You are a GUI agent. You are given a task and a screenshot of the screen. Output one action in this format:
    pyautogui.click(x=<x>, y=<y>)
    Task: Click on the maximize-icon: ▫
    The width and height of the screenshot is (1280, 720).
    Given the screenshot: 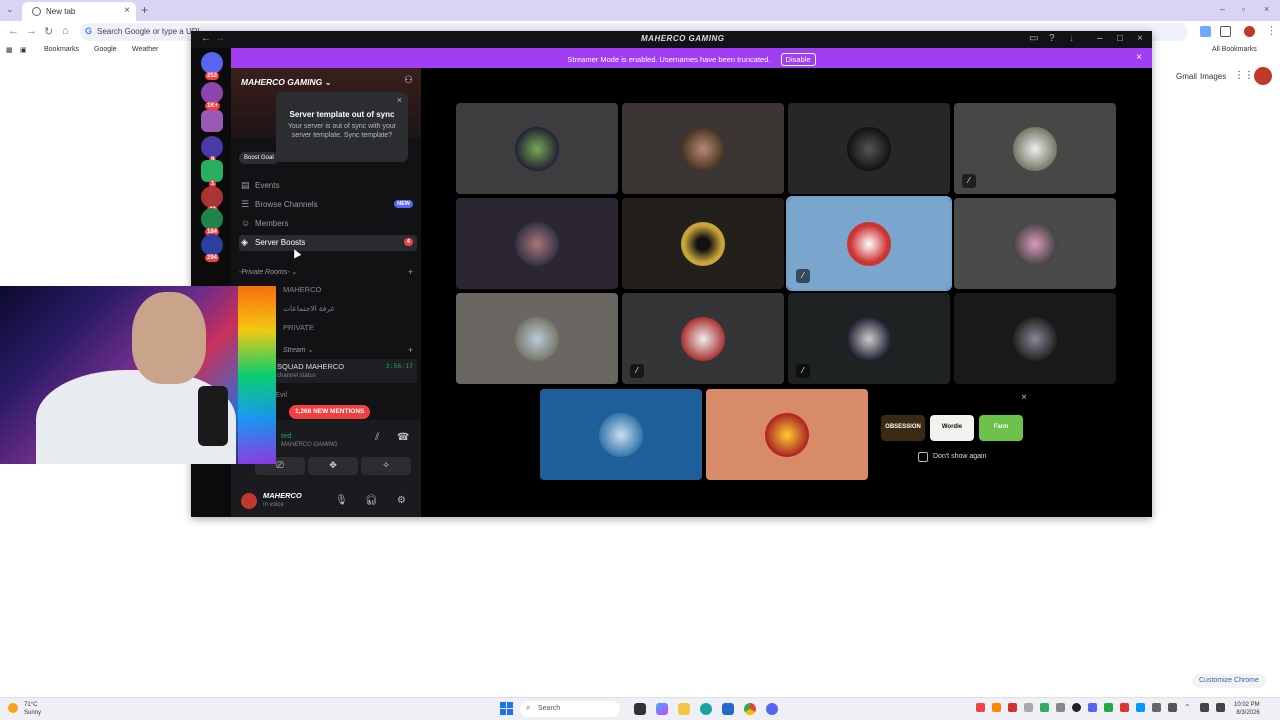 What is the action you would take?
    pyautogui.click(x=1243, y=9)
    